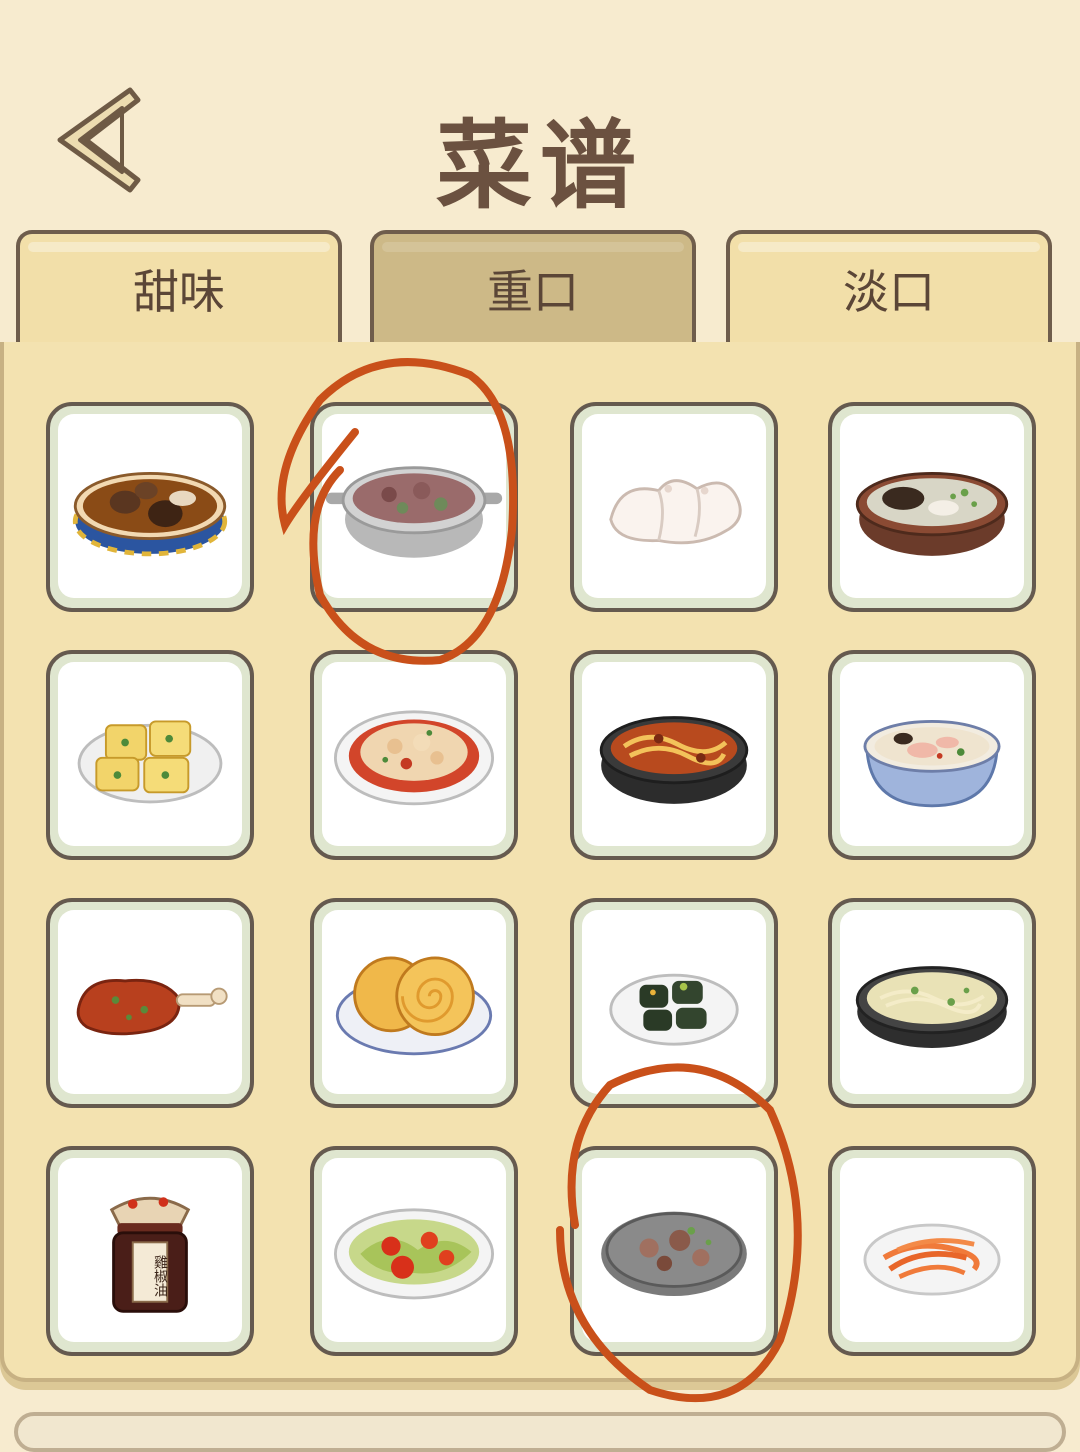  What do you see at coordinates (414, 1006) in the screenshot?
I see `spiral-pancakes-icon` at bounding box center [414, 1006].